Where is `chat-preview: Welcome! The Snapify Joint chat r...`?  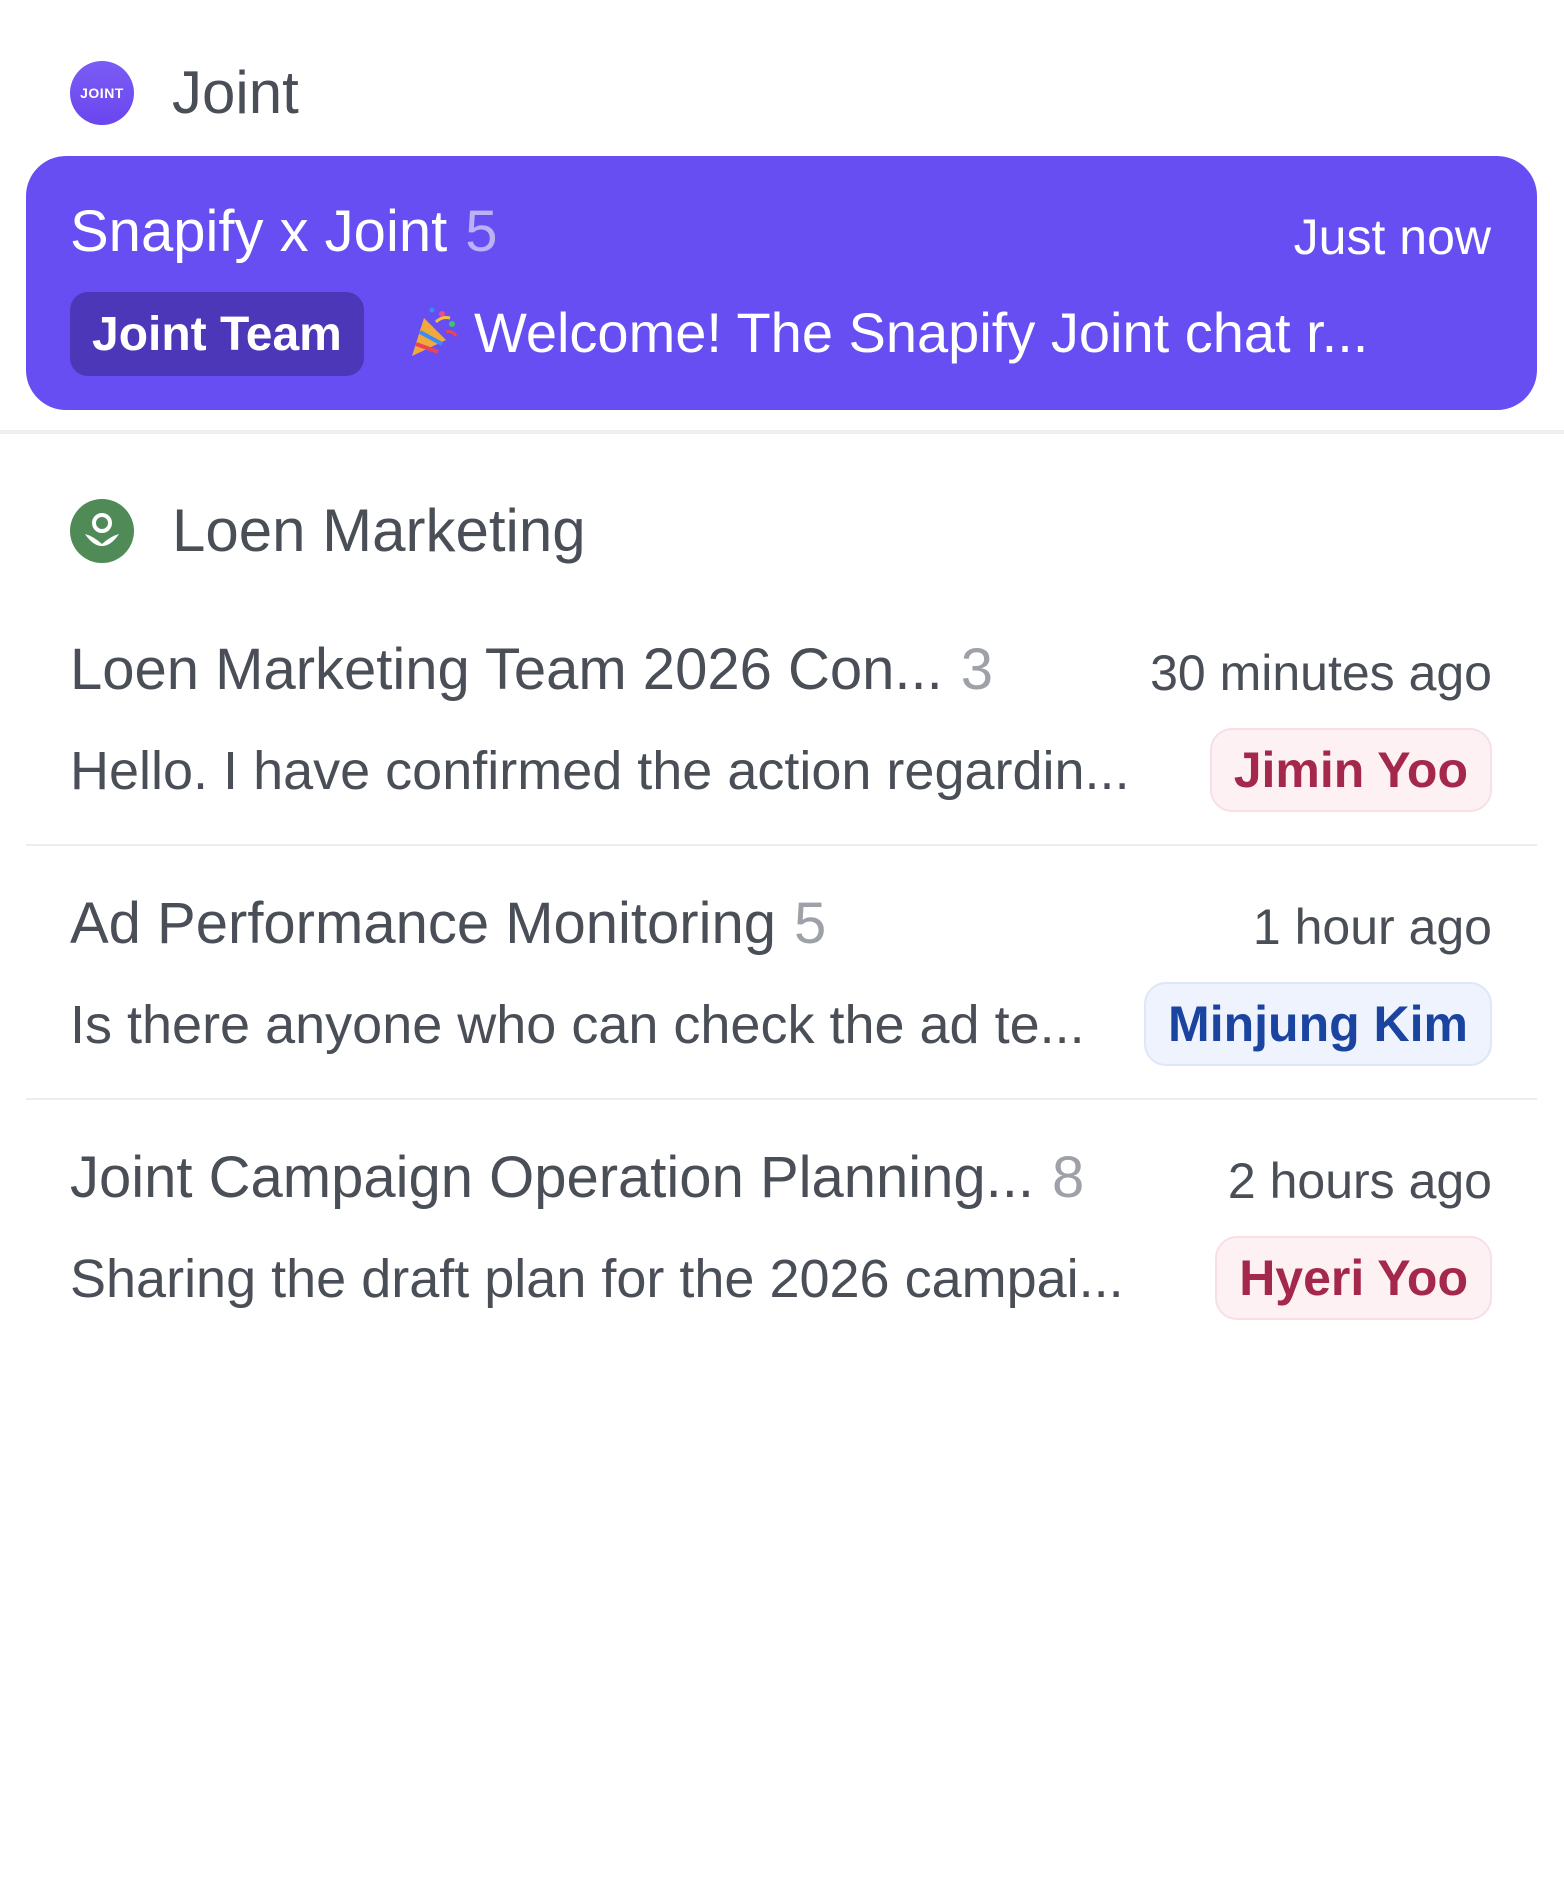
chat-preview: Welcome! The Snapify Joint chat r... is located at coordinates (932, 332).